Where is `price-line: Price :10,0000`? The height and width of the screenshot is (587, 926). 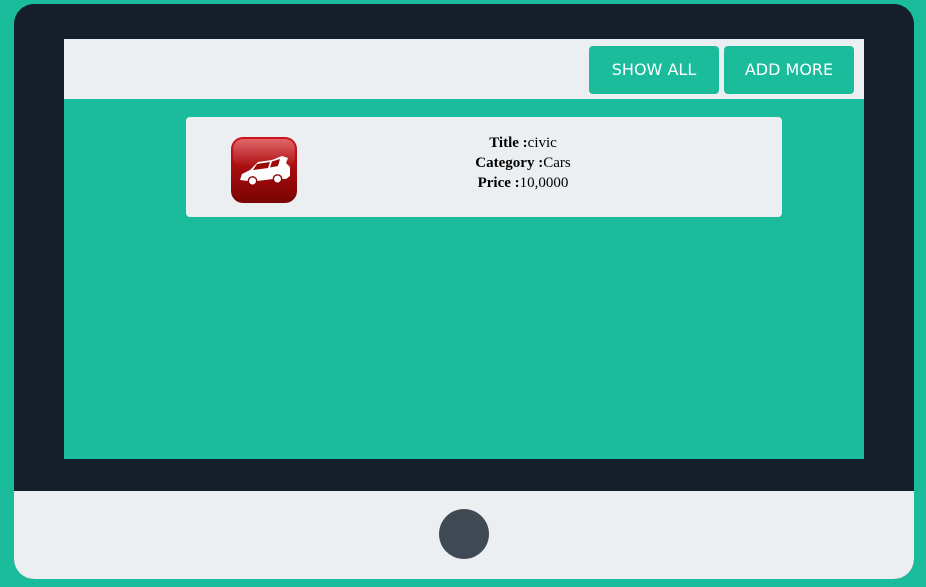
price-line: Price :10,0000 is located at coordinates (523, 183).